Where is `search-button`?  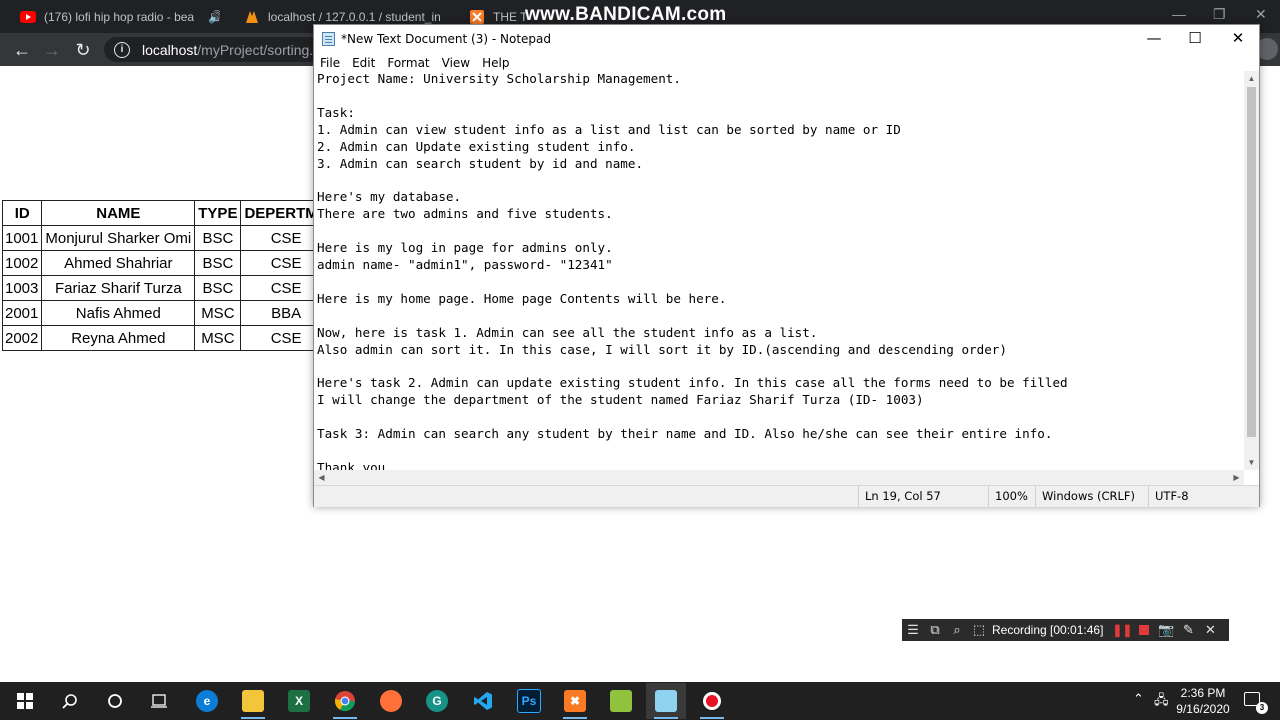
search-button is located at coordinates (70, 701).